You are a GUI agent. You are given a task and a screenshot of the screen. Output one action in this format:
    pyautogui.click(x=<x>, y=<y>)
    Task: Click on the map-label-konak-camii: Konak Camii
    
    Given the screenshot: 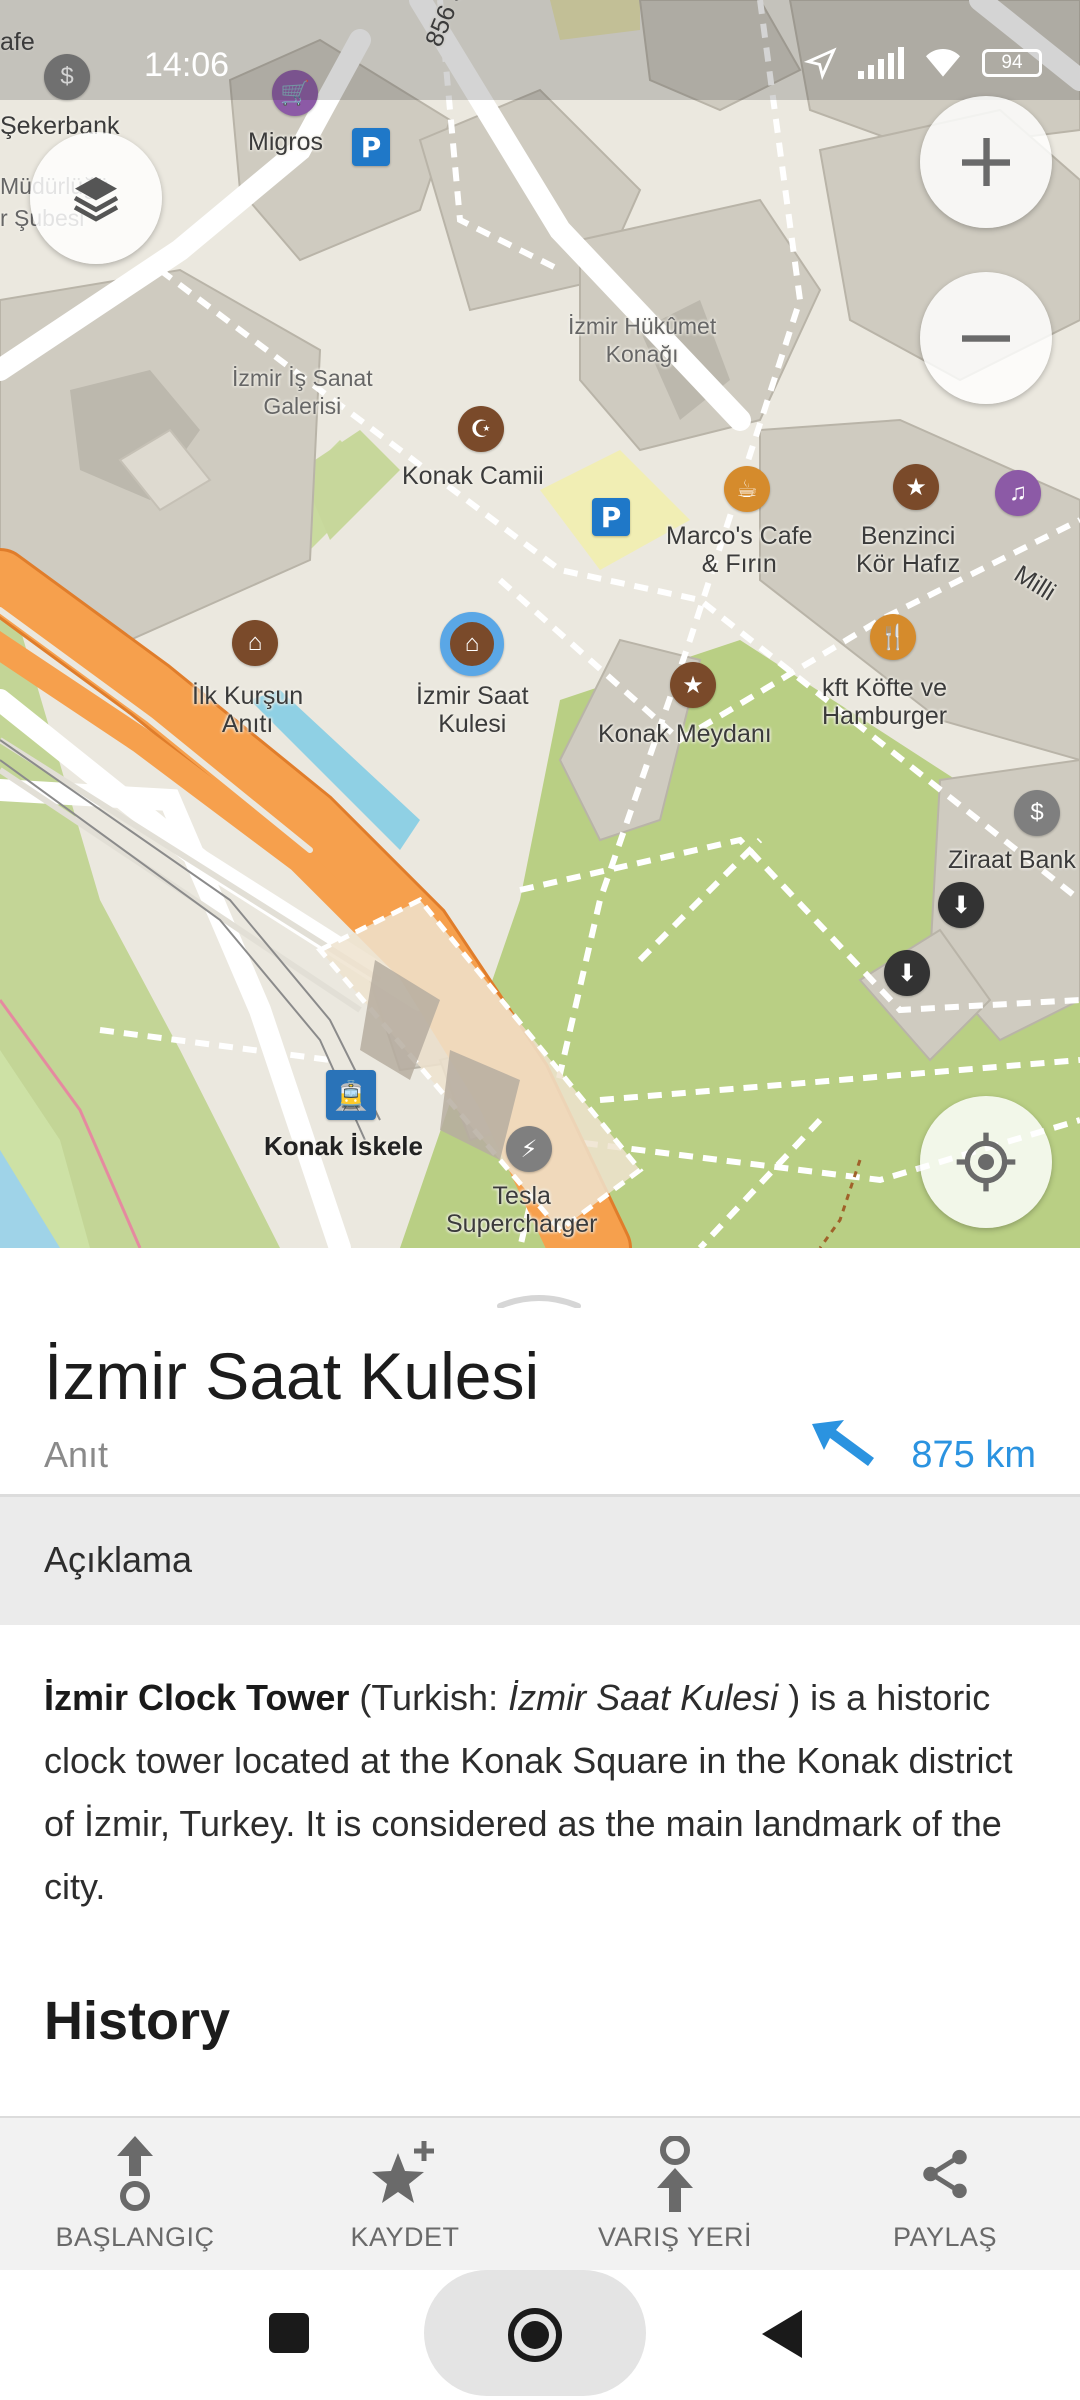 What is the action you would take?
    pyautogui.click(x=473, y=476)
    